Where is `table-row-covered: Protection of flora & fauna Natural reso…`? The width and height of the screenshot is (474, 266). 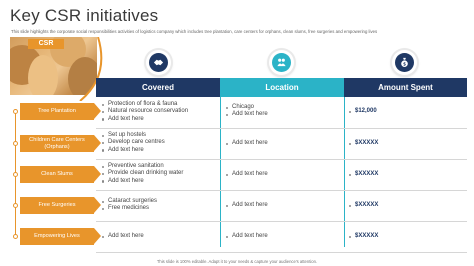
table-row-covered: Protection of flora & fauna Natural reso… is located at coordinates (144, 112).